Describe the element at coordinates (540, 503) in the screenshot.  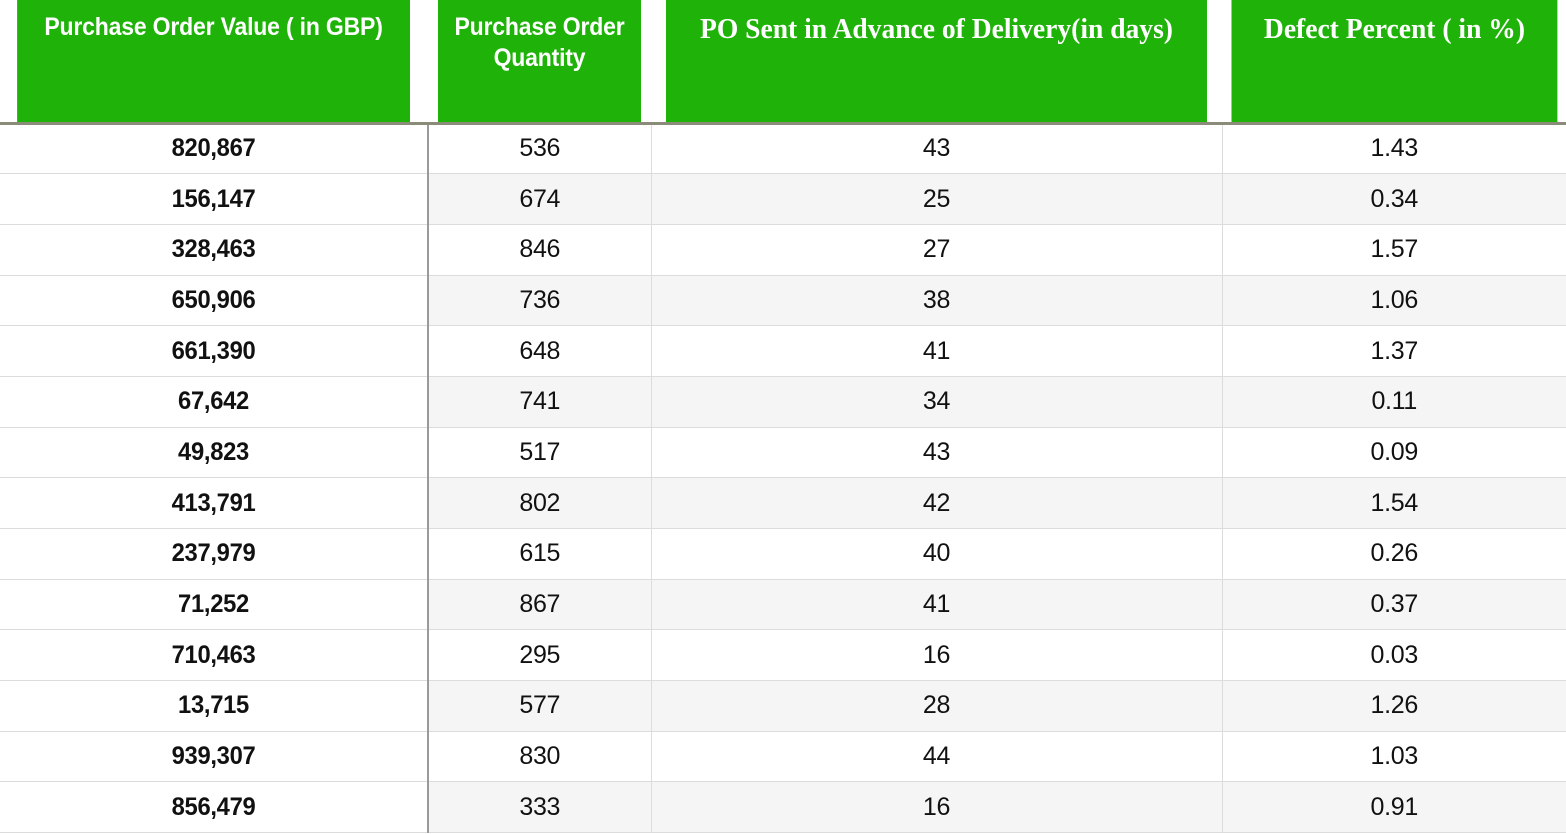
I see `cell-po-quantity: 802` at that location.